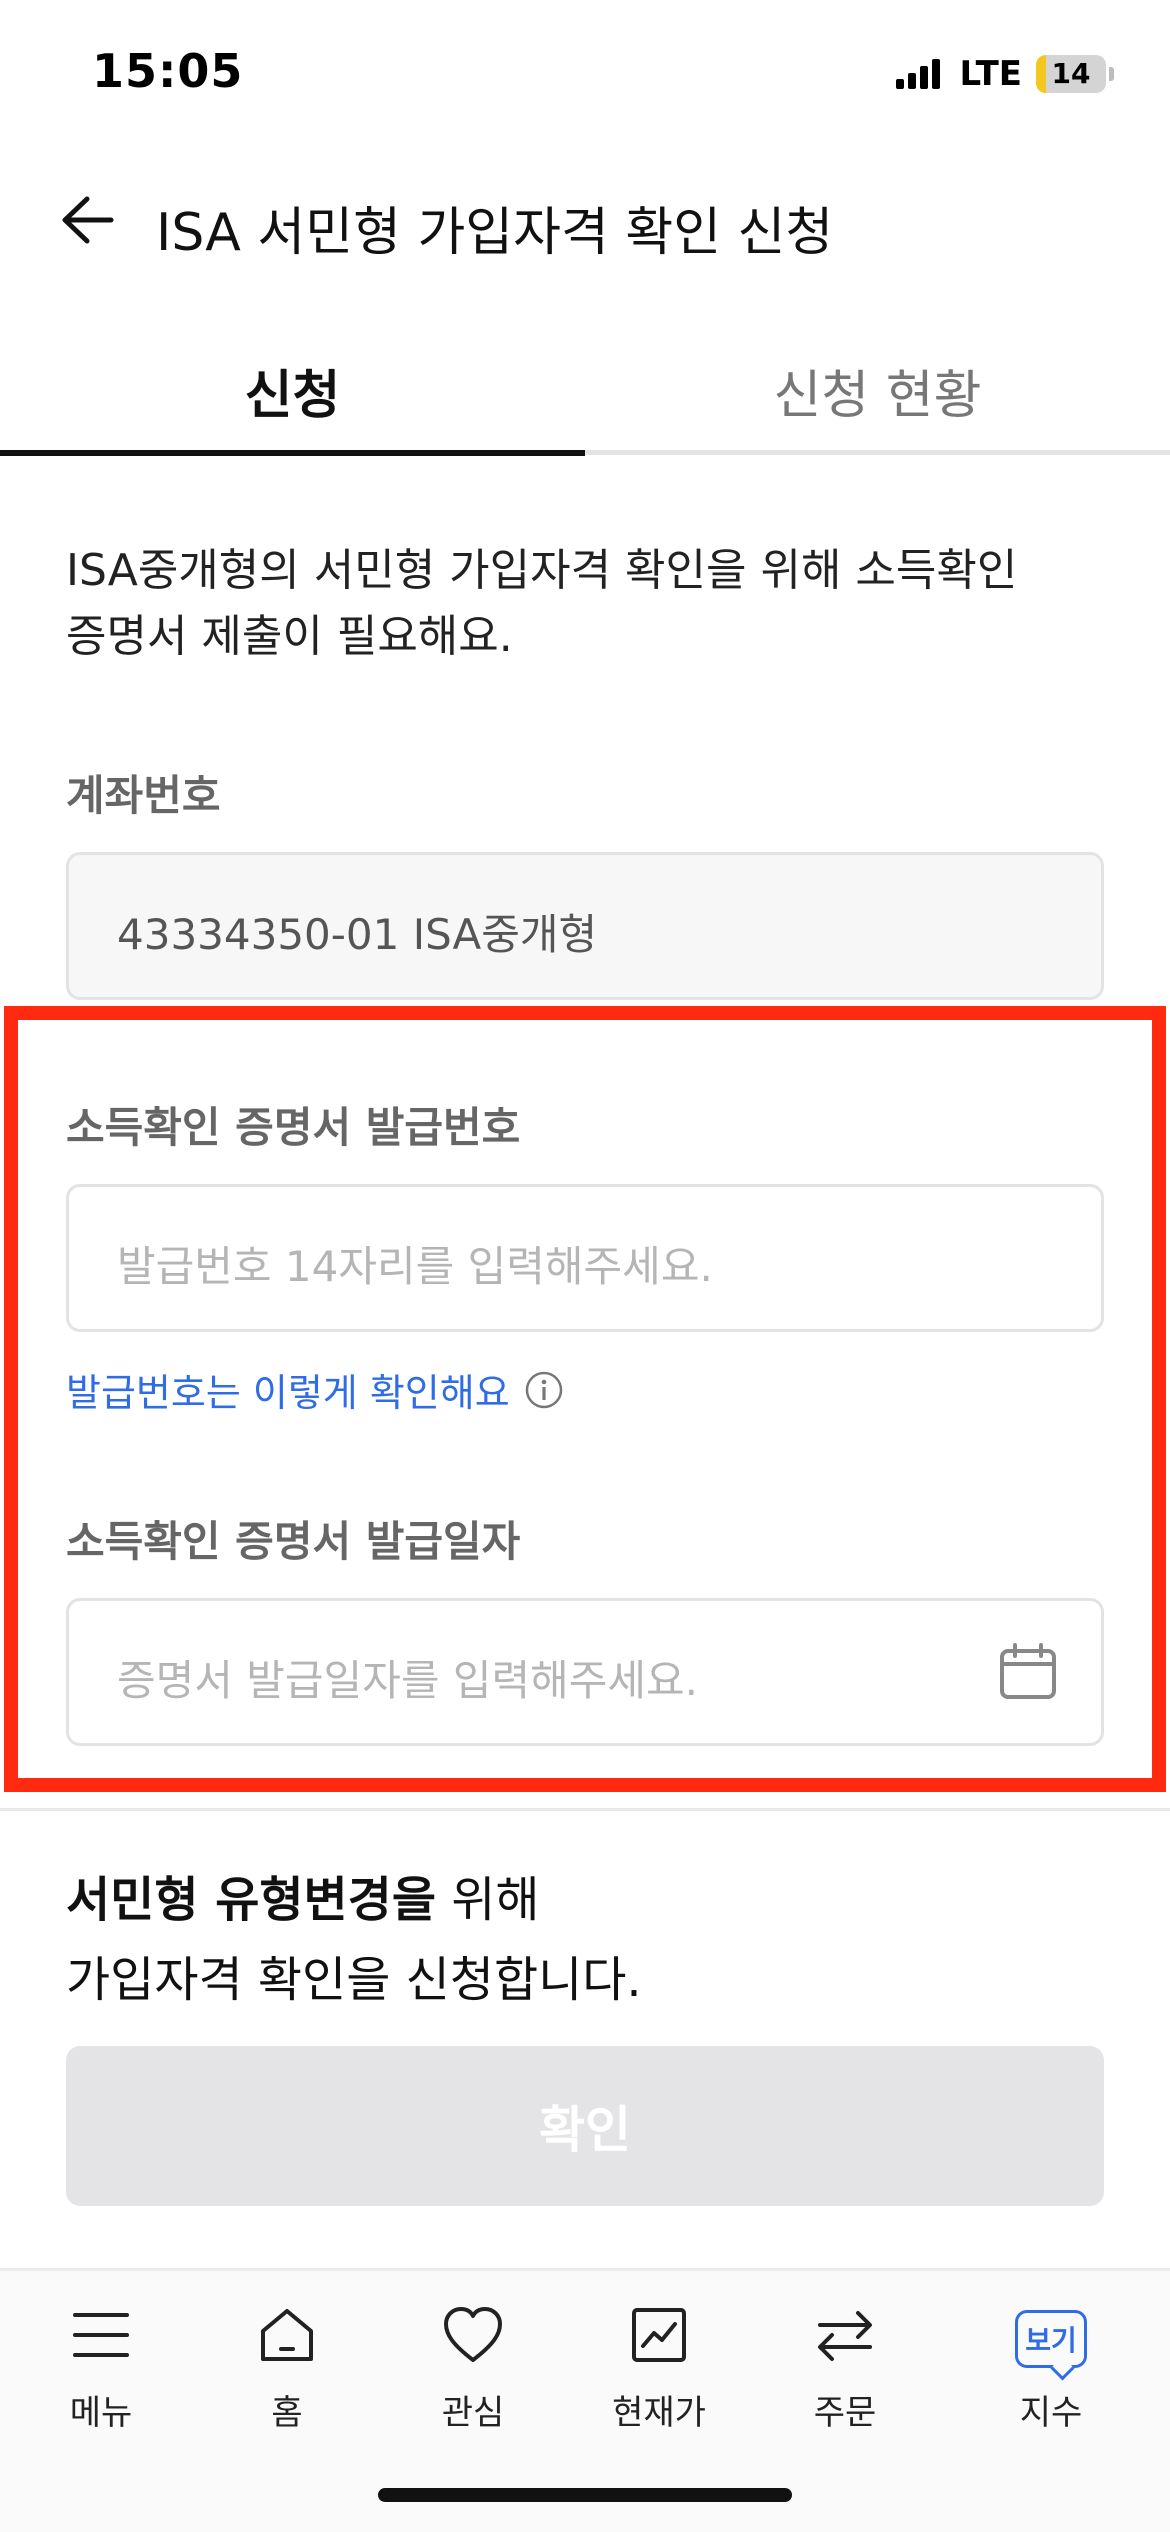  Describe the element at coordinates (293, 1541) in the screenshot. I see `issue-date-label: 소득확인 증명서 발급일자` at that location.